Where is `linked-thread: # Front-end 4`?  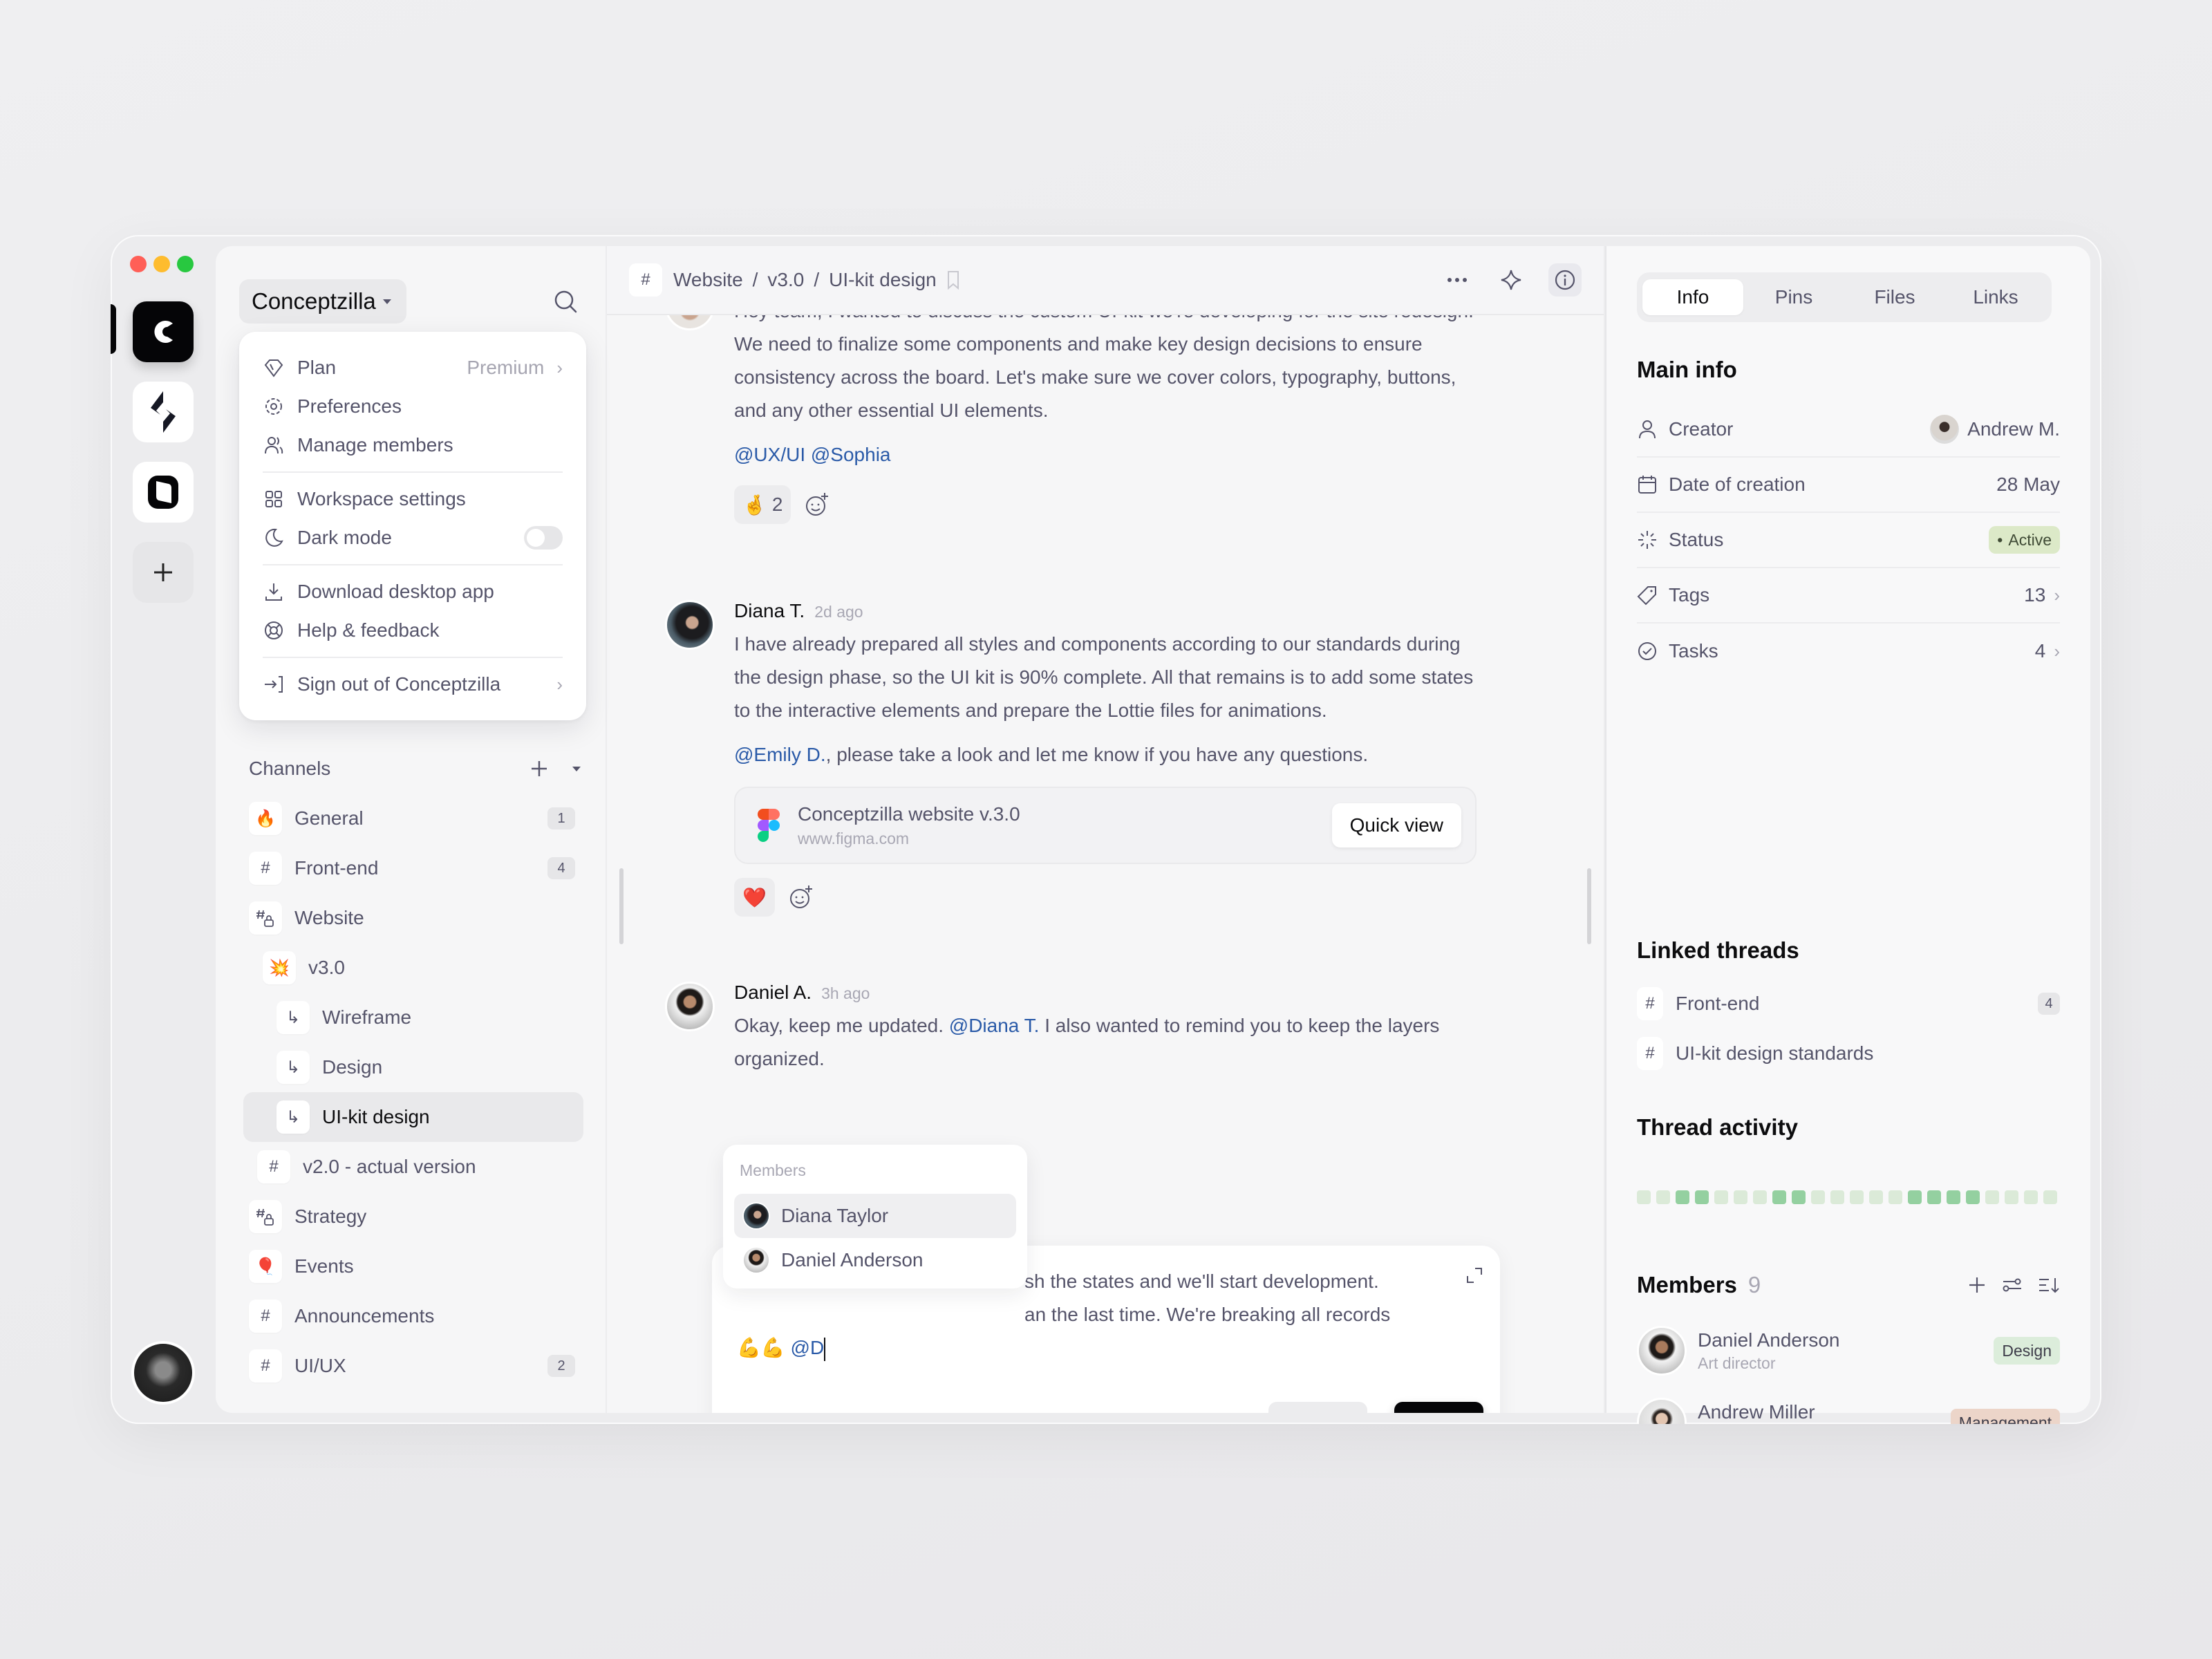
linked-thread: # Front-end 4 is located at coordinates (1849, 1004).